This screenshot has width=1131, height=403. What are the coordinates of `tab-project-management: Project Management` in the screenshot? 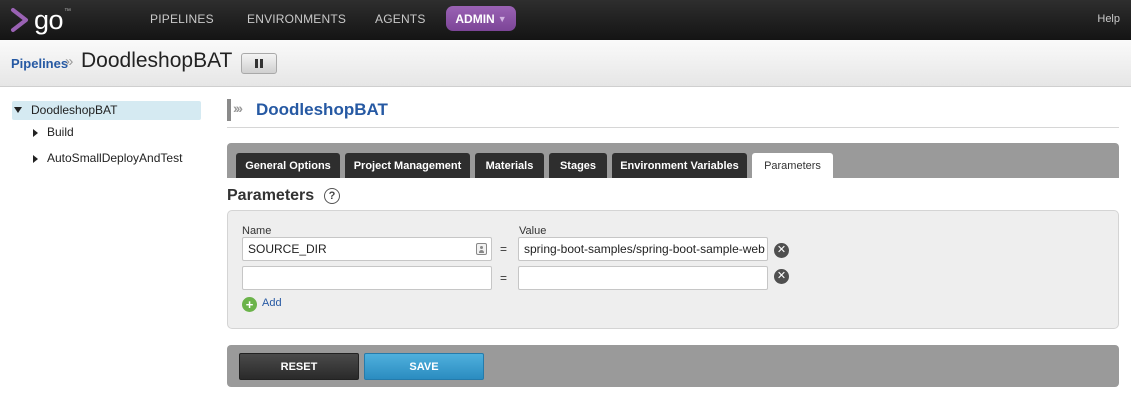 It's located at (407, 165).